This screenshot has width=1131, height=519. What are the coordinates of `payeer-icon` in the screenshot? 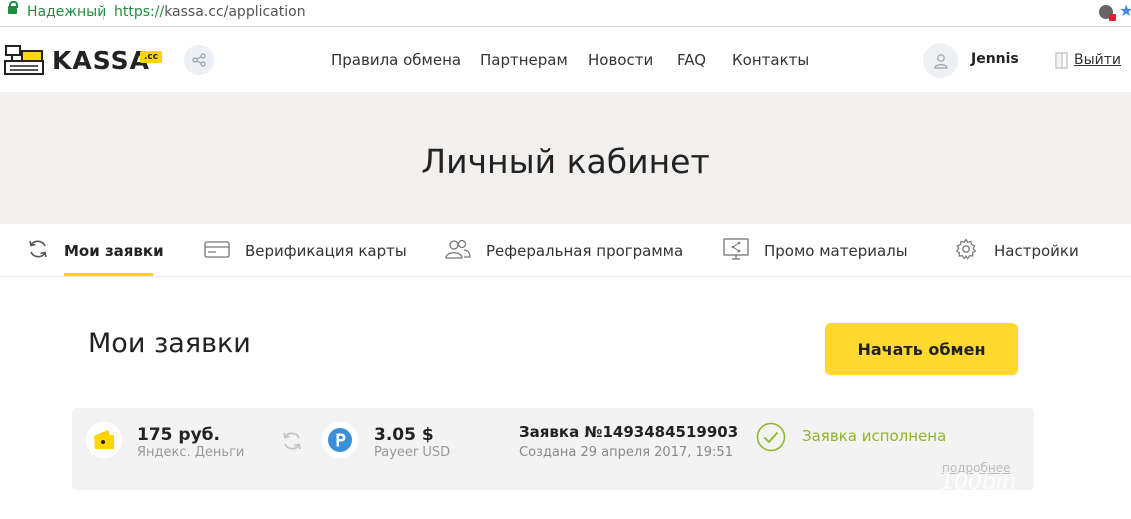 It's located at (340, 440).